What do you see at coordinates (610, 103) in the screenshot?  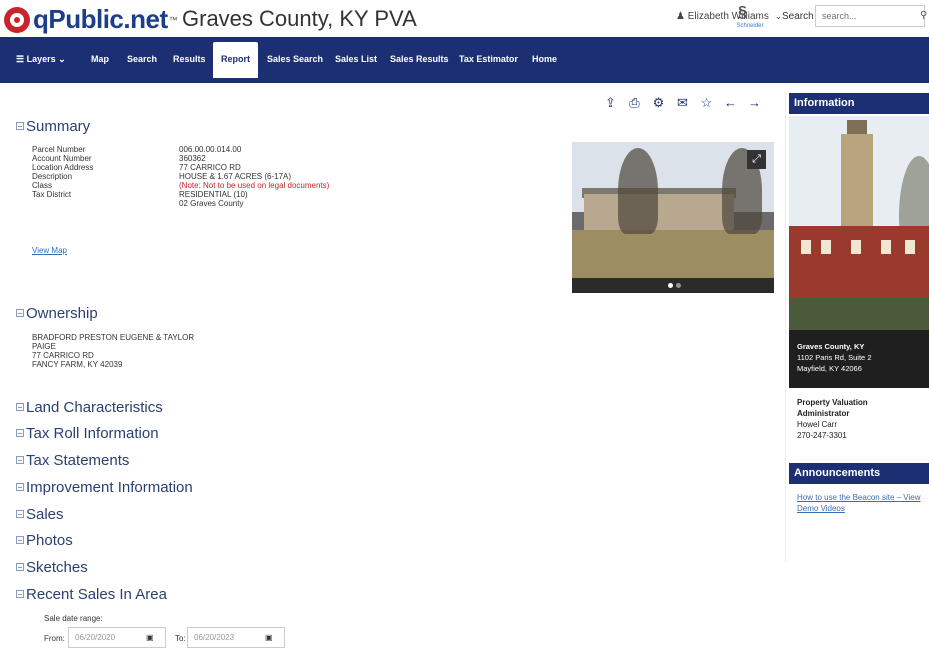 I see `share-icon: ⇪` at bounding box center [610, 103].